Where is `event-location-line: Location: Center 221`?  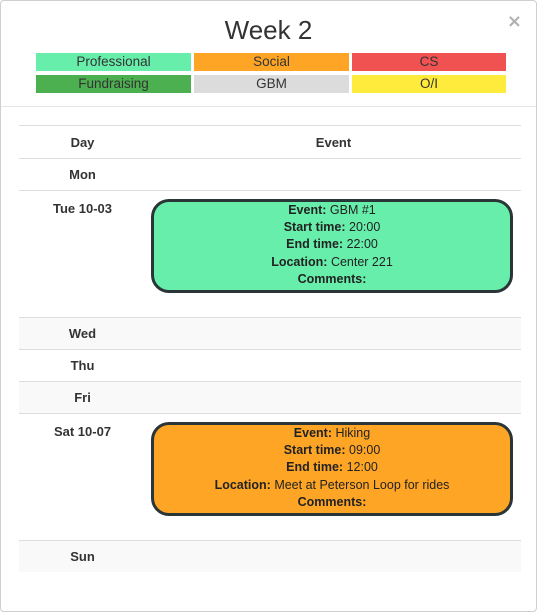 event-location-line: Location: Center 221 is located at coordinates (332, 262).